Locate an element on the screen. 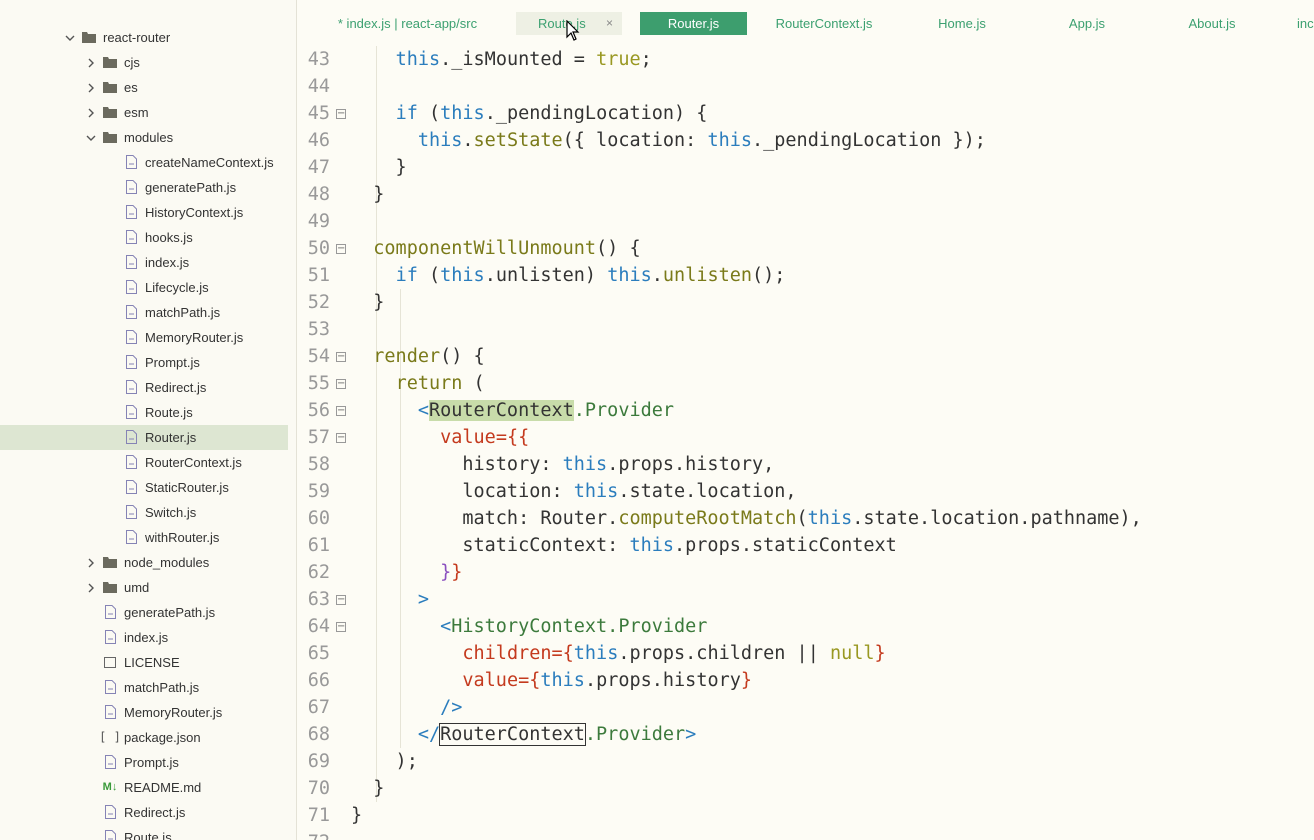  tree-item: [ ] package.json is located at coordinates (144, 737).